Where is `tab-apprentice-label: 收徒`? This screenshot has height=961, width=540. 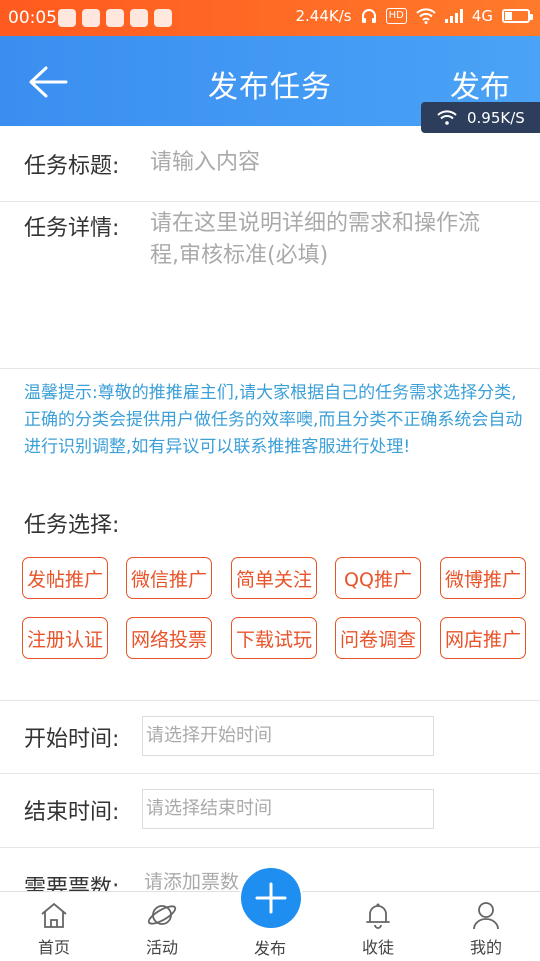
tab-apprentice-label: 收徒 is located at coordinates (377, 947).